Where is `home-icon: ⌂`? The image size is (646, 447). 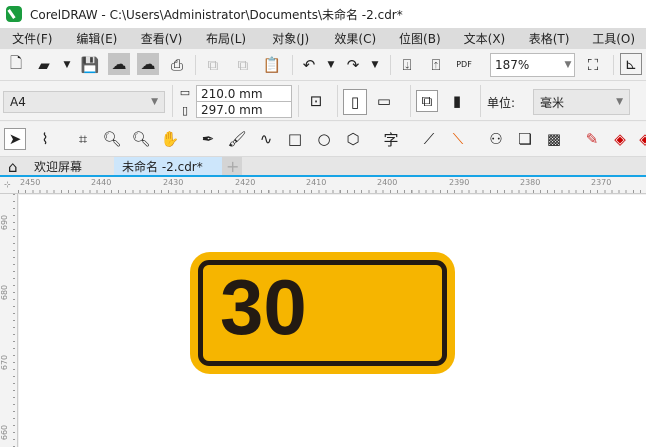 home-icon: ⌂ is located at coordinates (13, 166).